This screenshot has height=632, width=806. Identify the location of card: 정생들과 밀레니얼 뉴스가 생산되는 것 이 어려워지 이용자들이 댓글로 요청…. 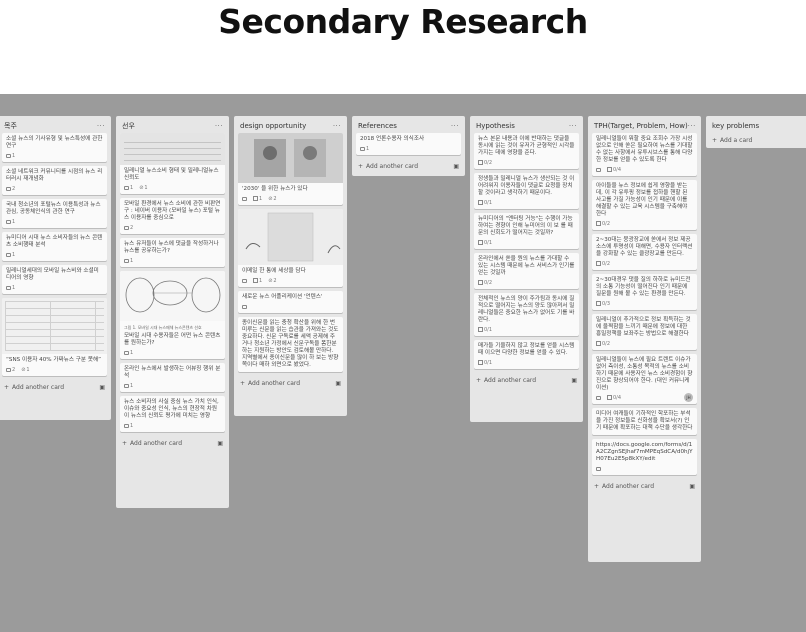
(526, 191).